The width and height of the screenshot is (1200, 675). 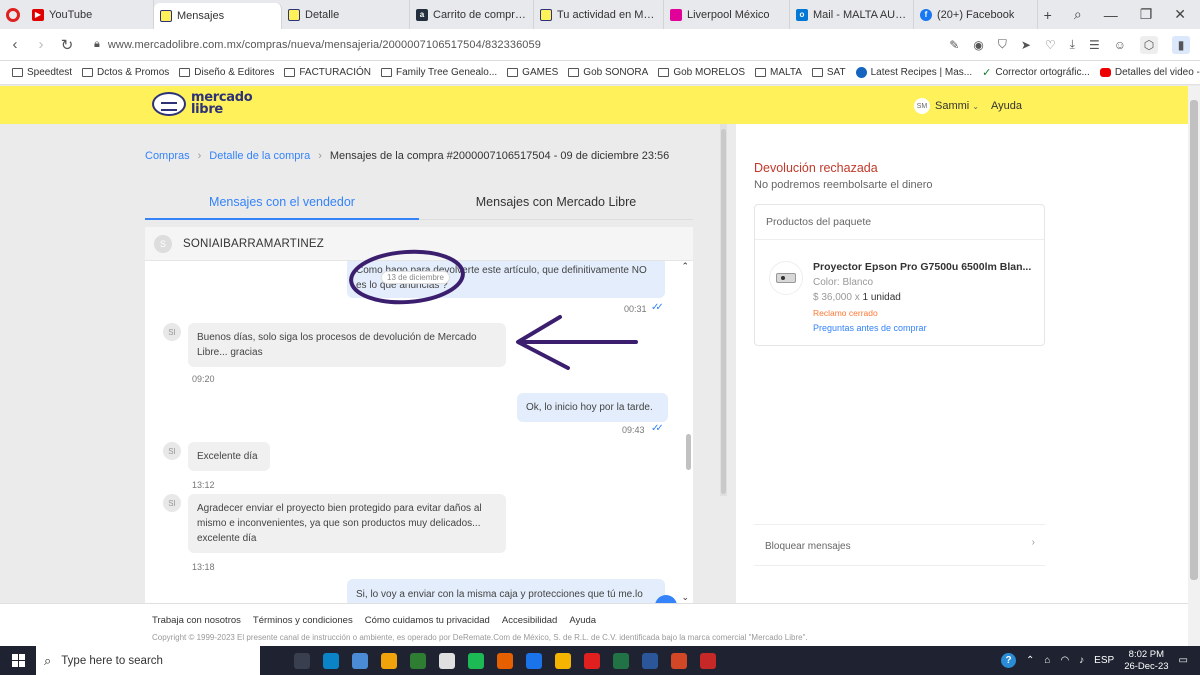 What do you see at coordinates (899, 545) in the screenshot?
I see `block-messages-row: Bloquear mensajes ›` at bounding box center [899, 545].